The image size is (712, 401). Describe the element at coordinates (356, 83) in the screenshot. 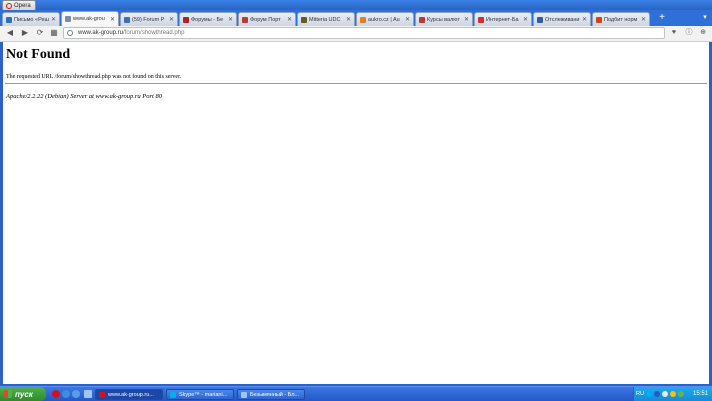

I see `divider` at that location.